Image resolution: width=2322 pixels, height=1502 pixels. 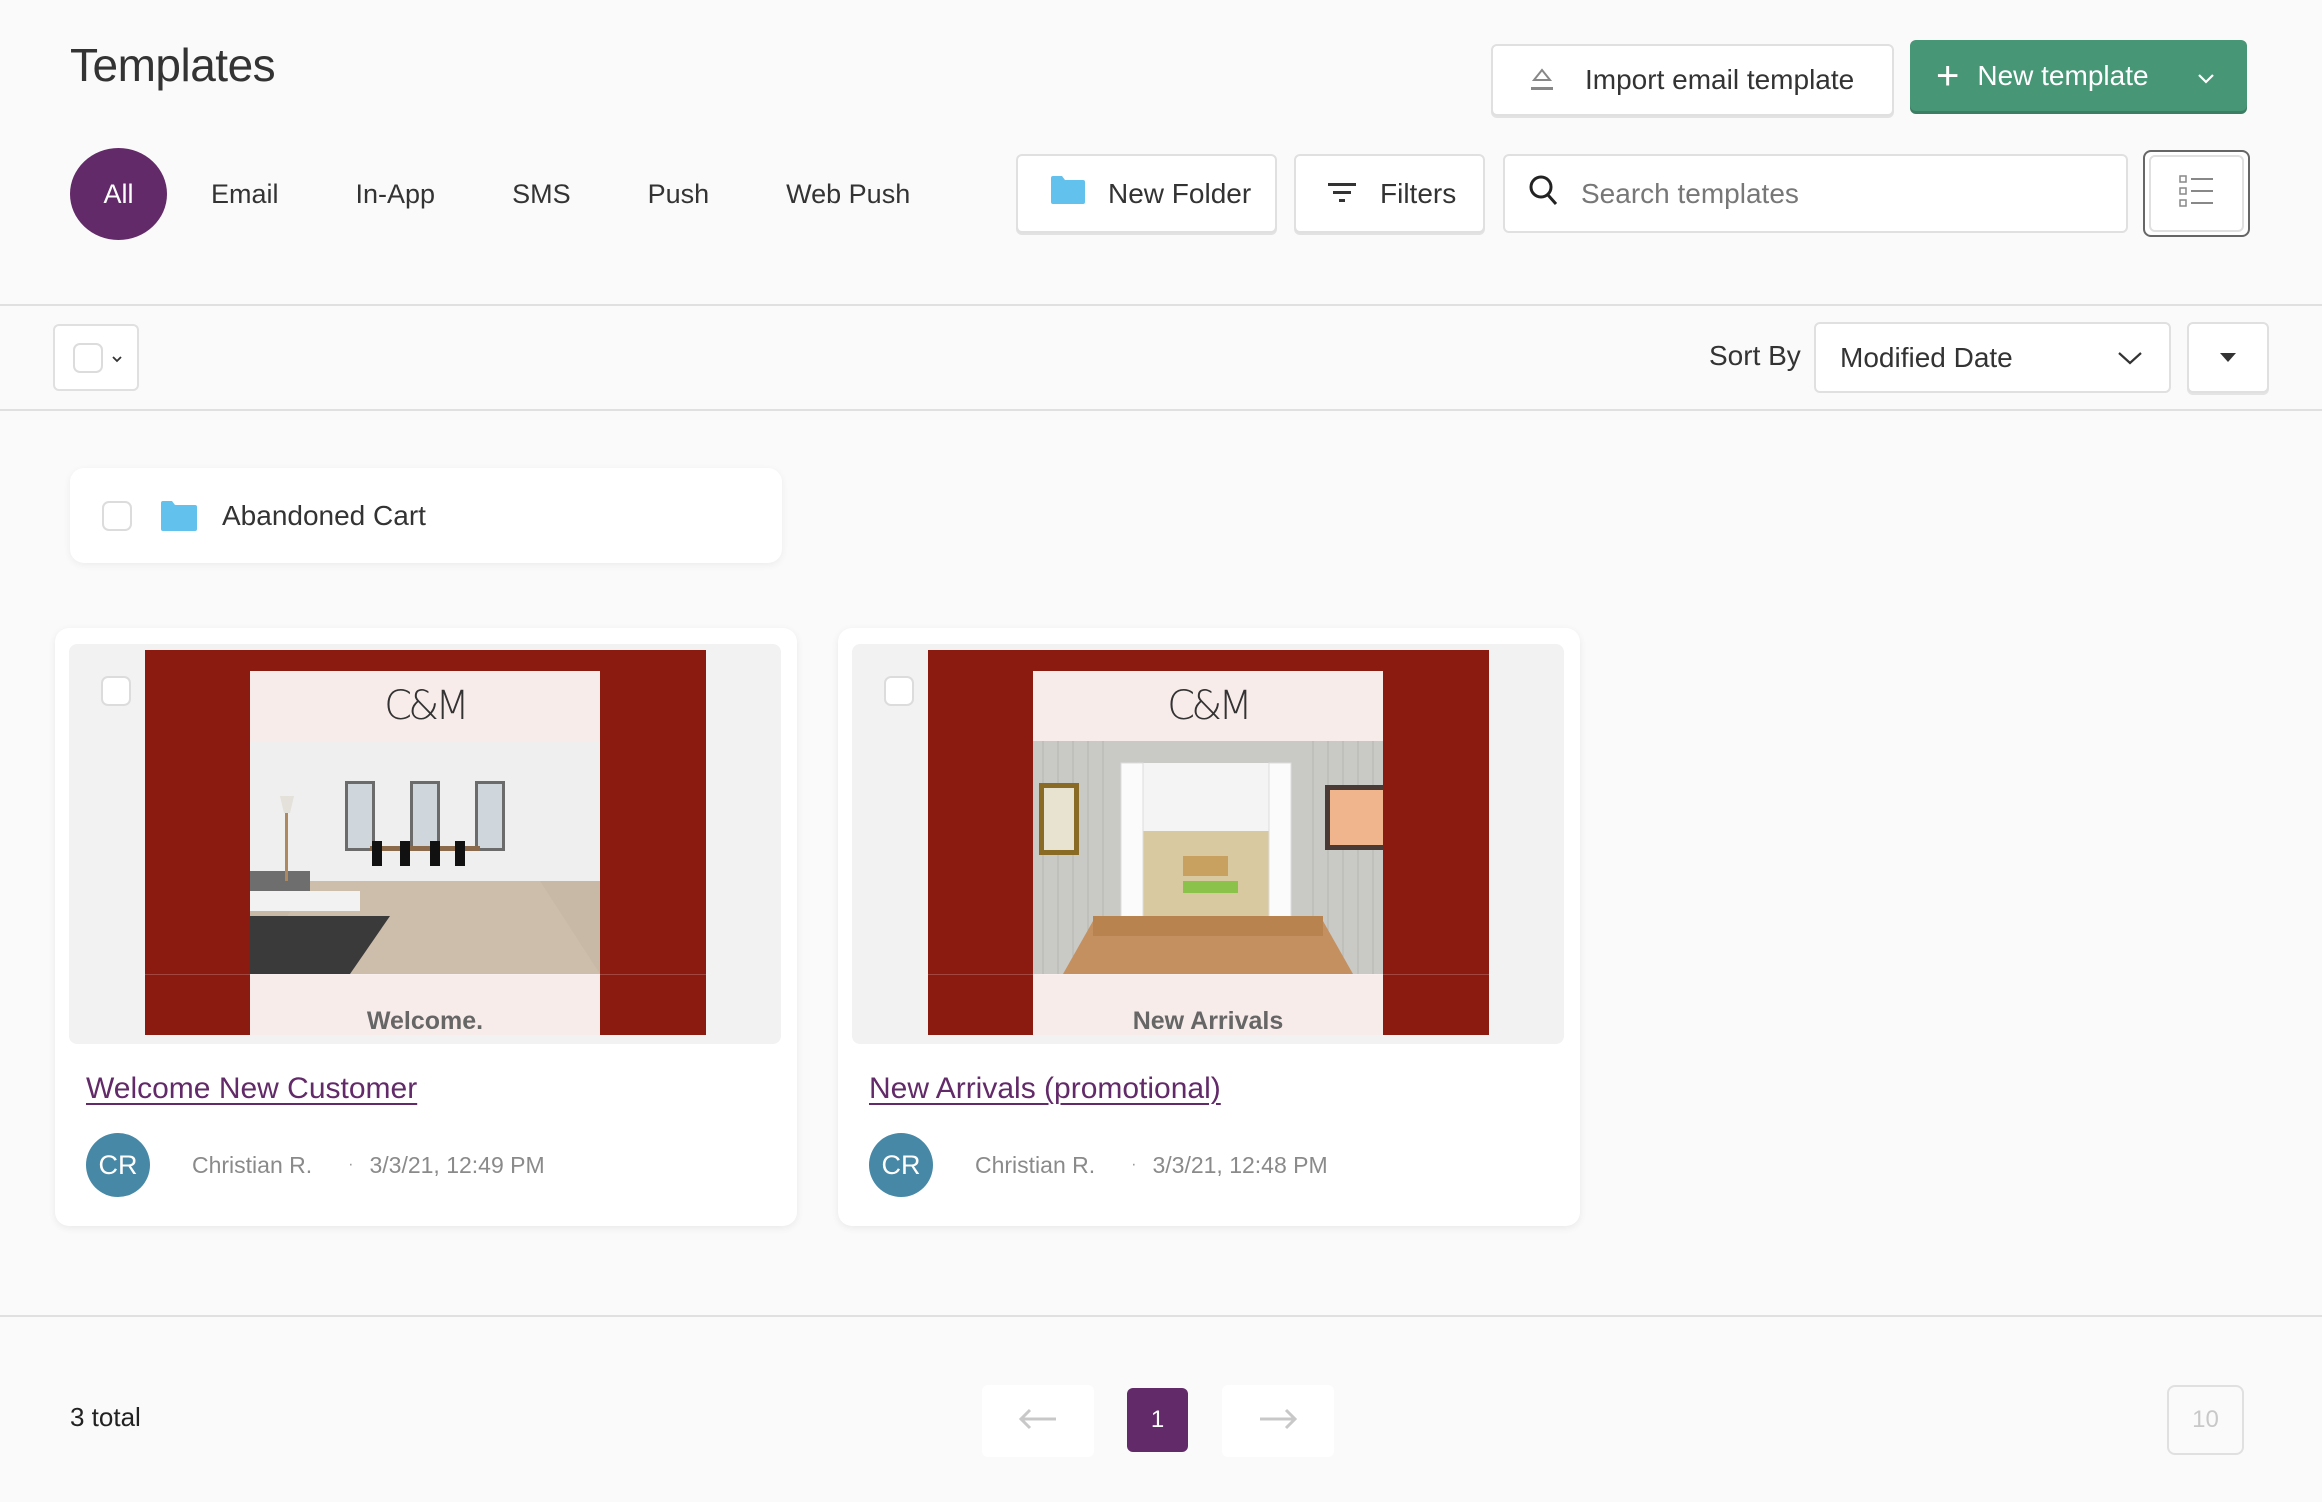 I want to click on tab-web-push: Web Push, so click(x=848, y=194).